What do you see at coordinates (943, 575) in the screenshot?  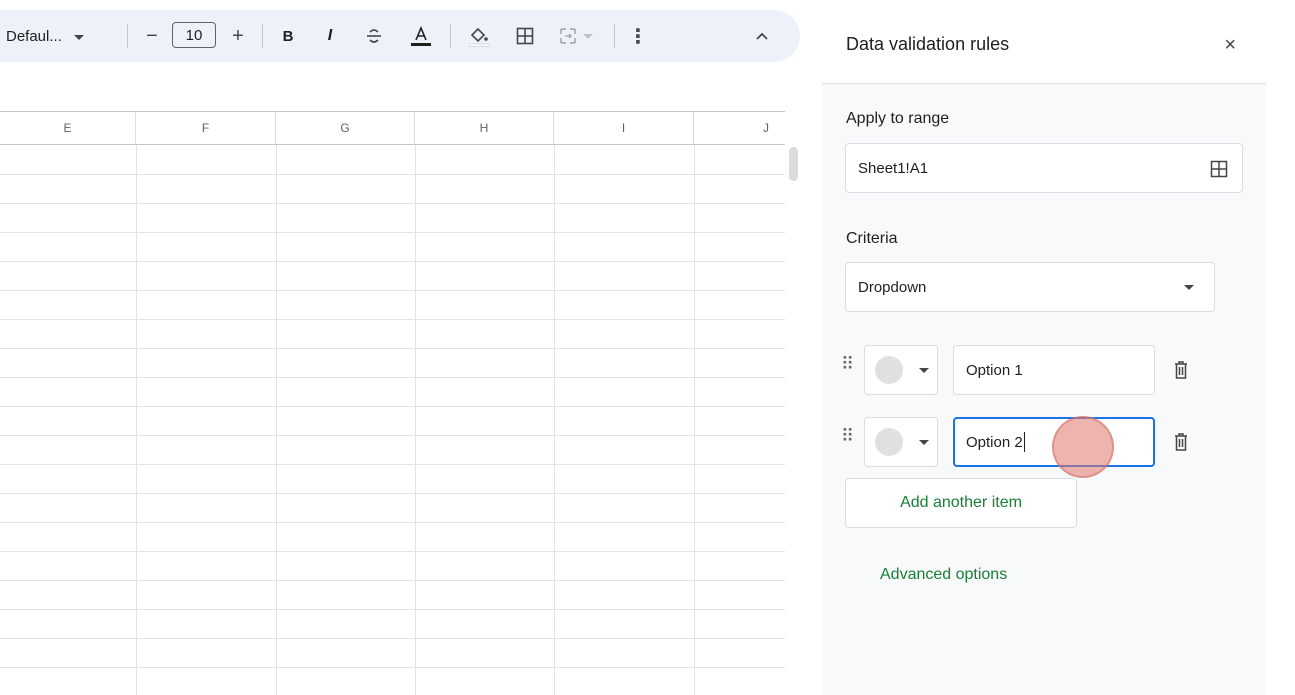 I see `advanced-options-link: Advanced options` at bounding box center [943, 575].